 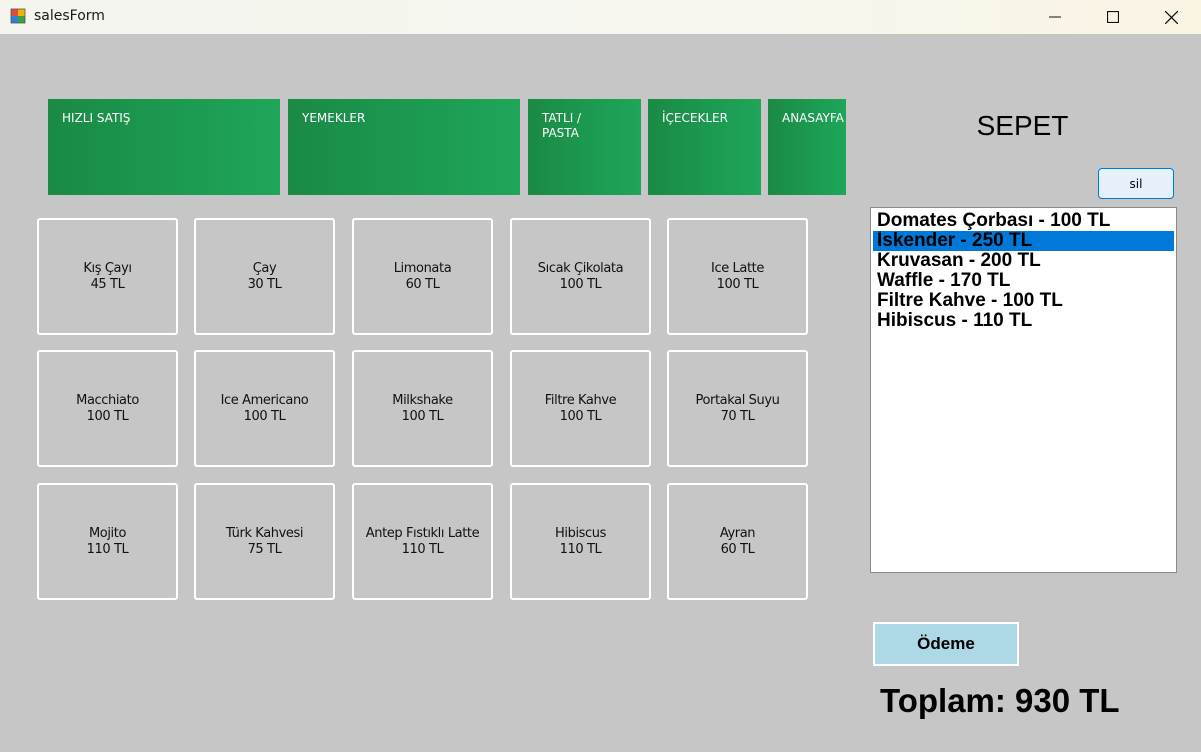 What do you see at coordinates (422, 533) in the screenshot?
I see `product-name: Antep Fıstıklı Latte` at bounding box center [422, 533].